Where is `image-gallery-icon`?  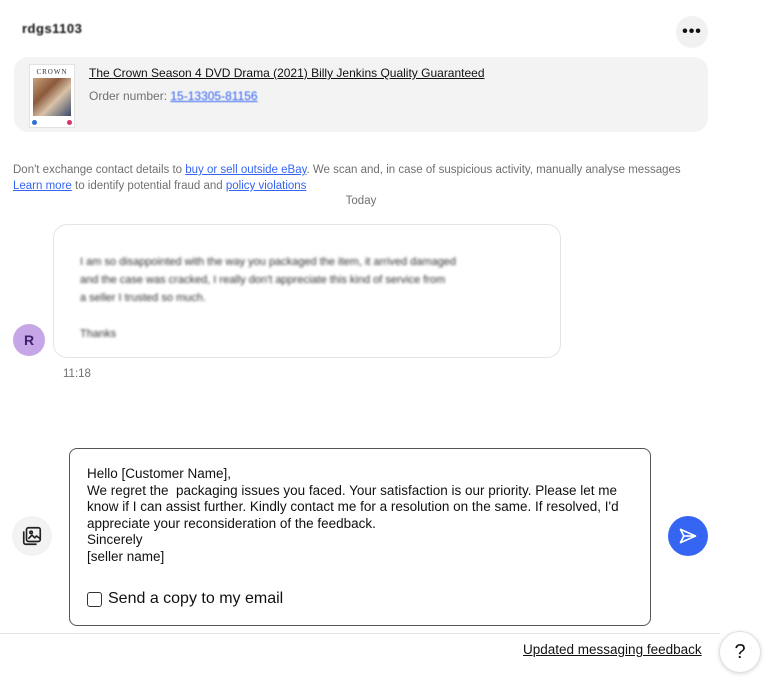 image-gallery-icon is located at coordinates (32, 536).